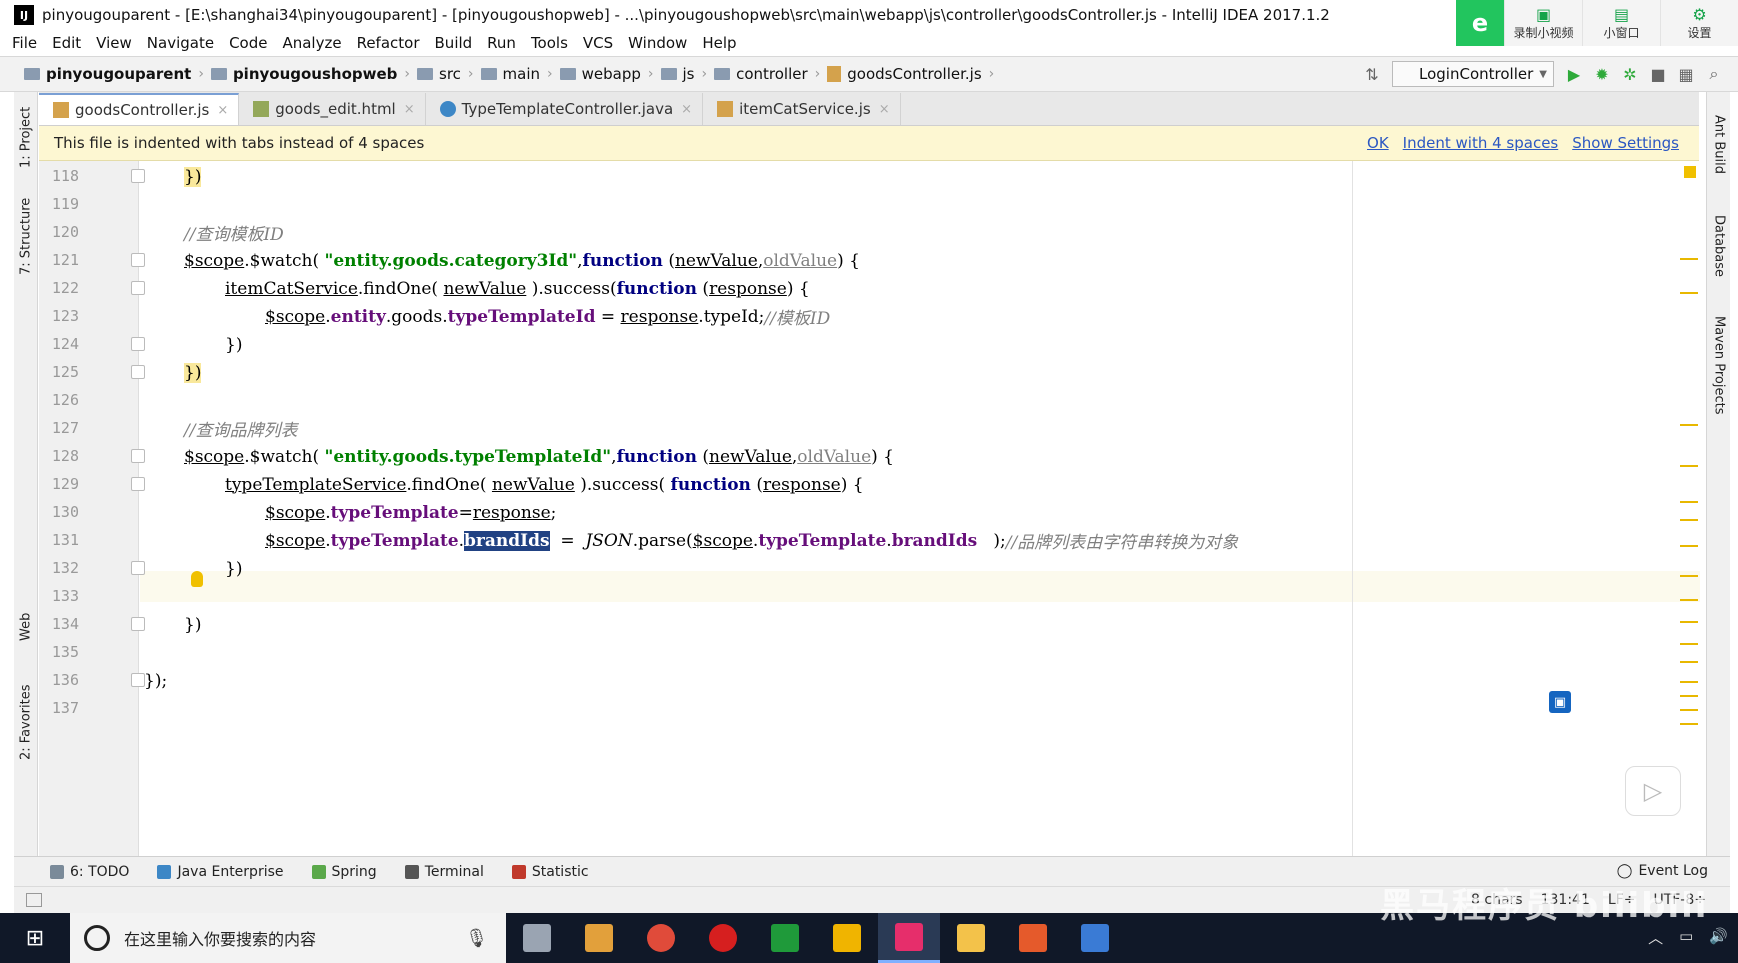 This screenshot has width=1738, height=963. I want to click on menu-vcs: VCS, so click(598, 43).